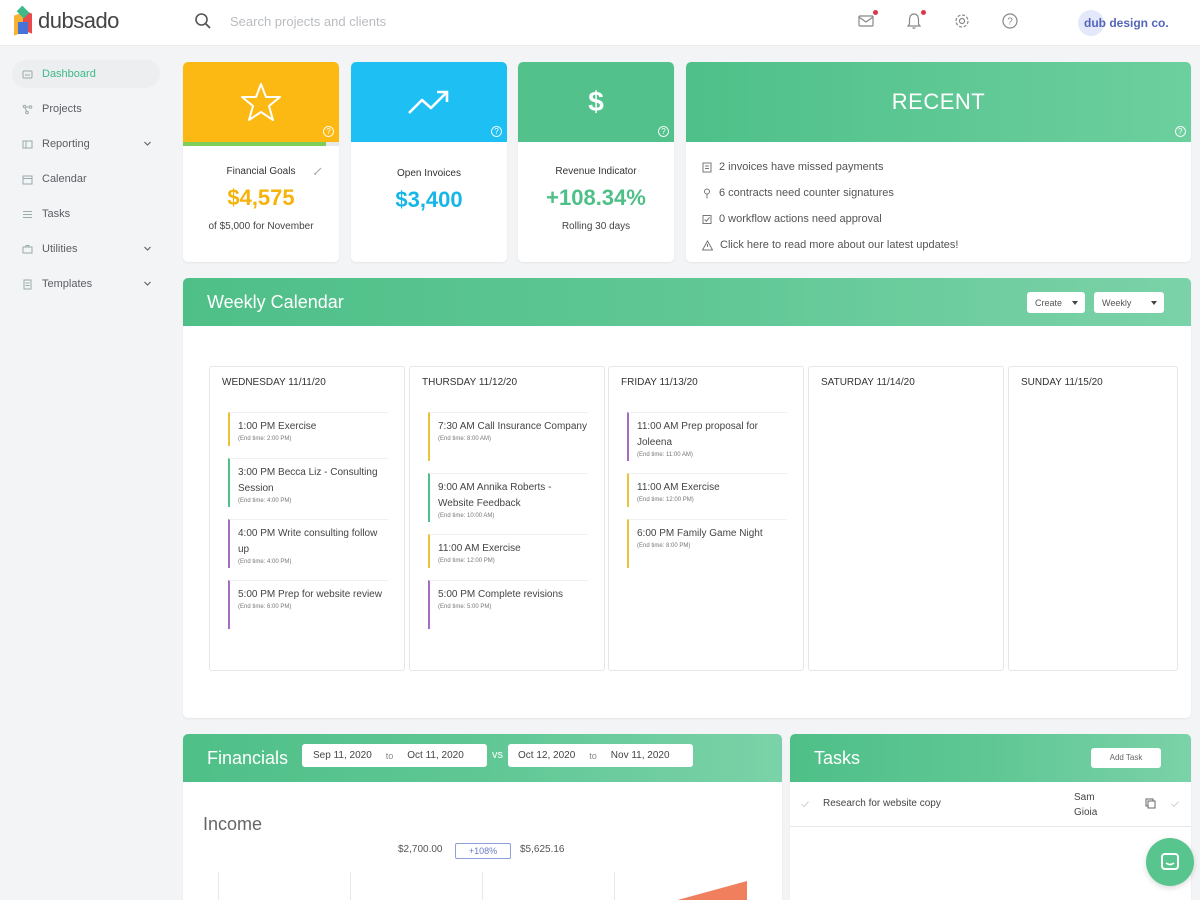 This screenshot has height=900, width=1200. I want to click on calendar-event: 1:00 PM Exercise (End time: 2:00 PM), so click(308, 429).